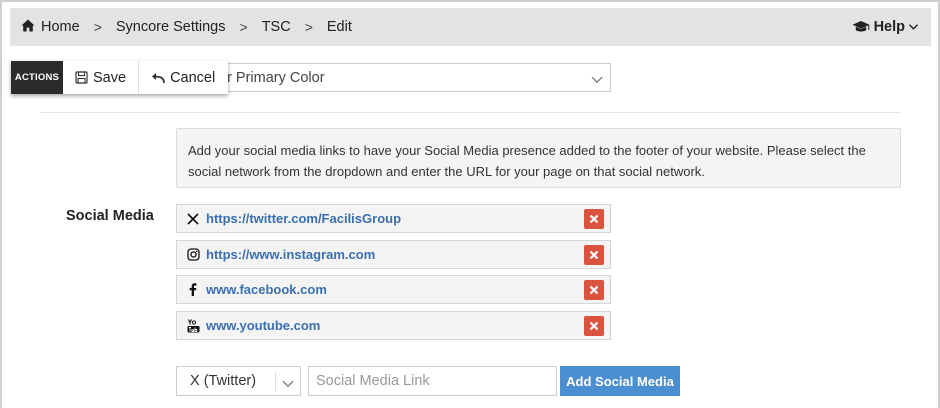  What do you see at coordinates (861, 27) in the screenshot?
I see `graduation-cap-icon` at bounding box center [861, 27].